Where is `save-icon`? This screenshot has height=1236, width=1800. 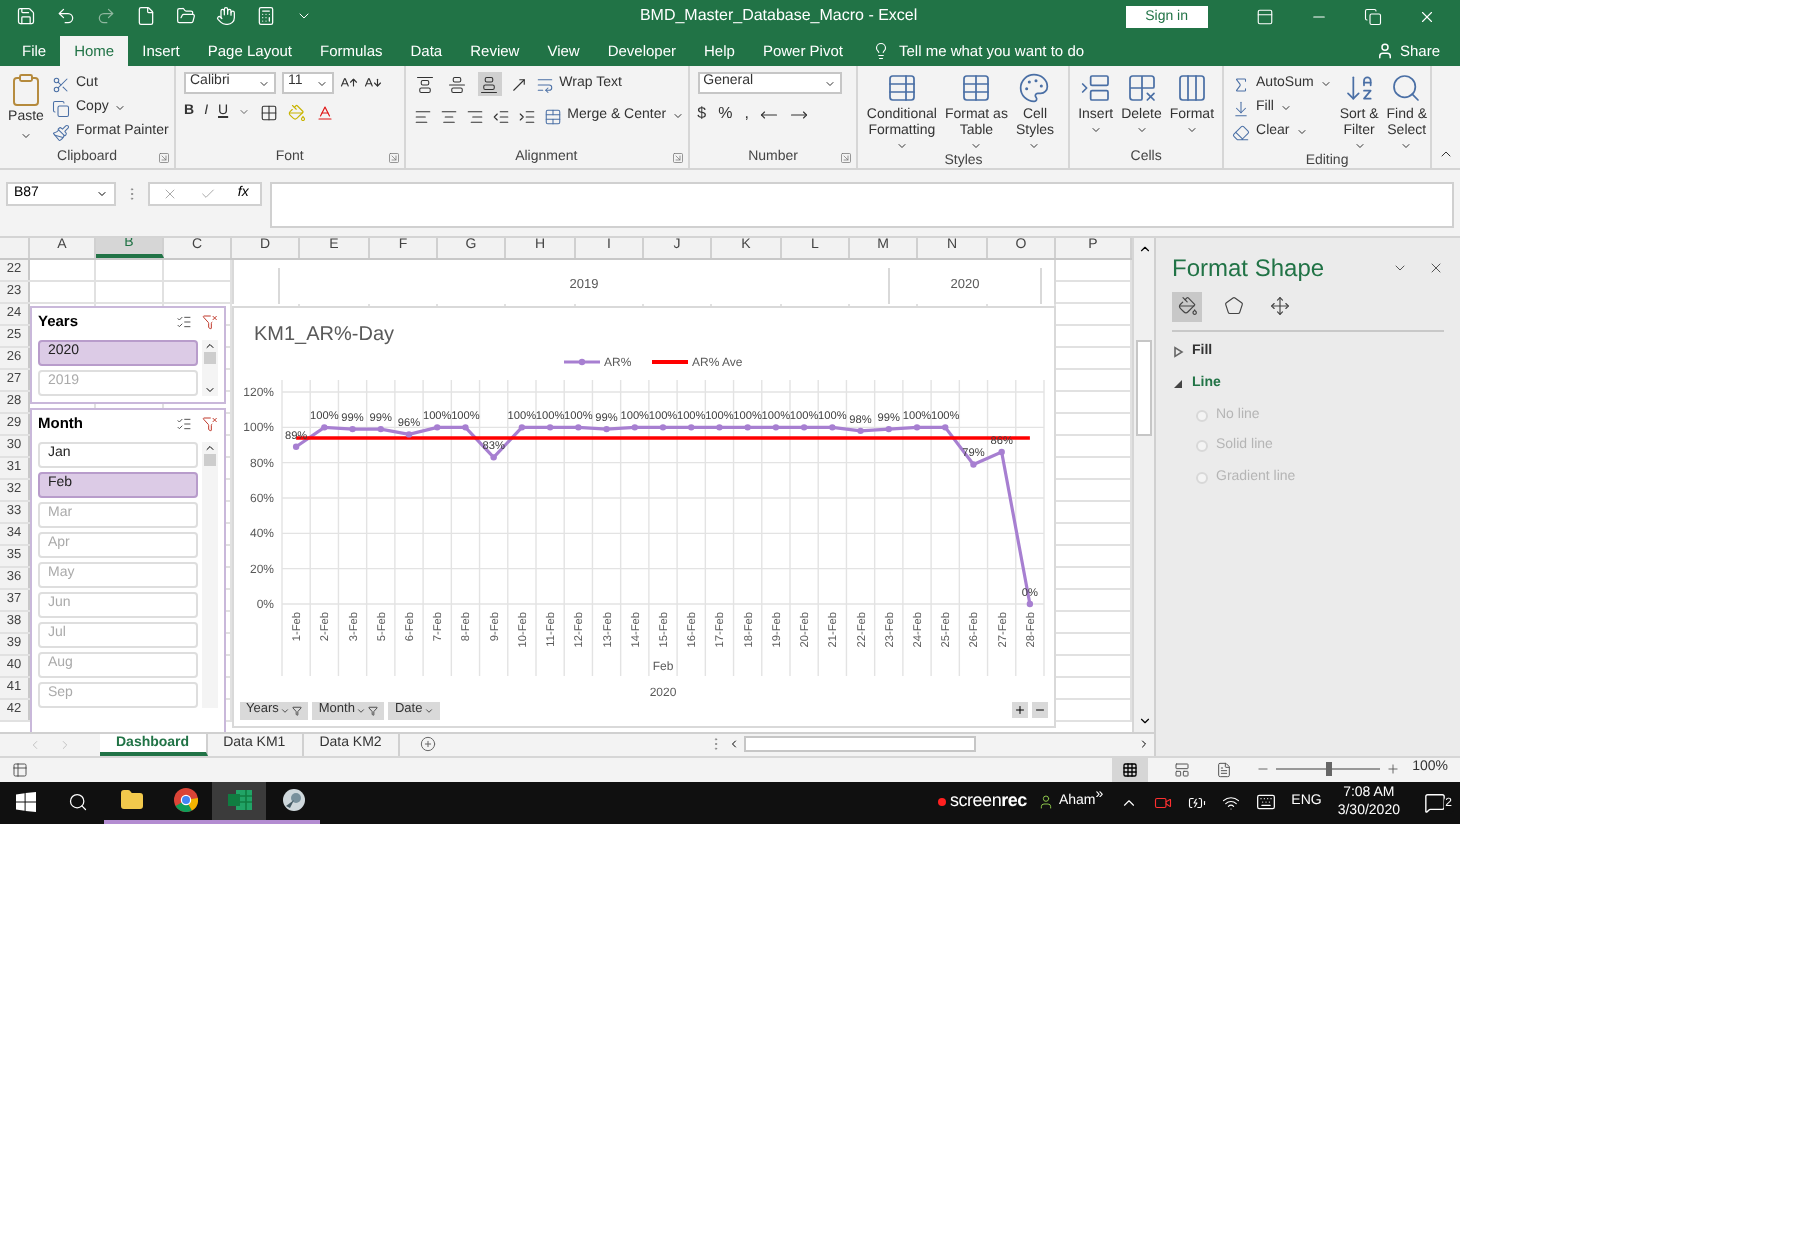
save-icon is located at coordinates (26, 16).